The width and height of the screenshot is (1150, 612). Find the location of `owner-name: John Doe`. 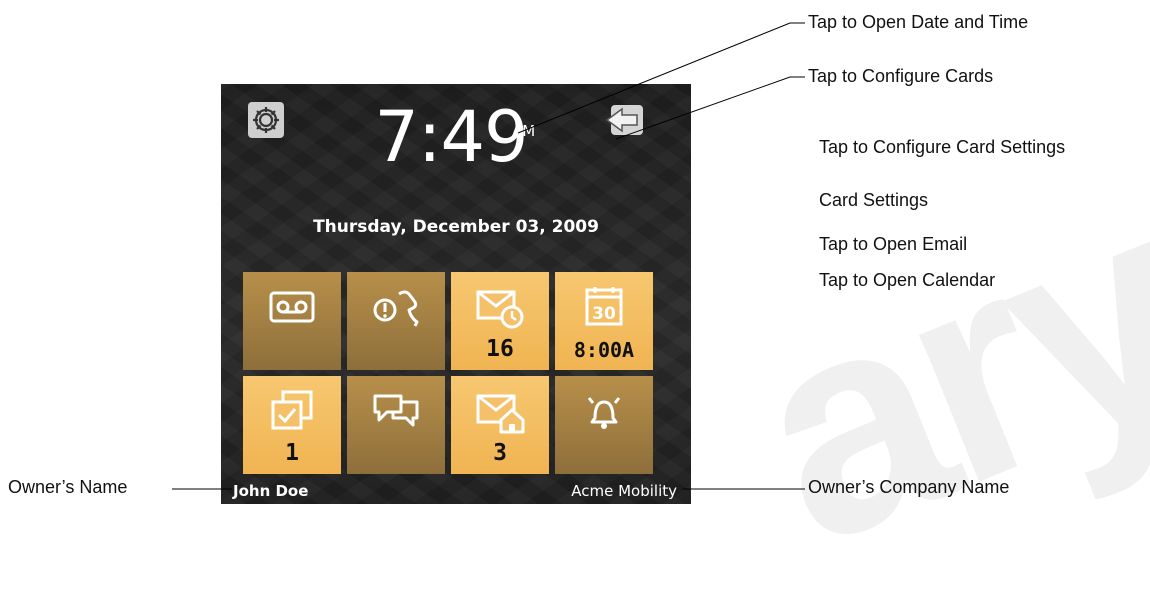

owner-name: John Doe is located at coordinates (271, 491).